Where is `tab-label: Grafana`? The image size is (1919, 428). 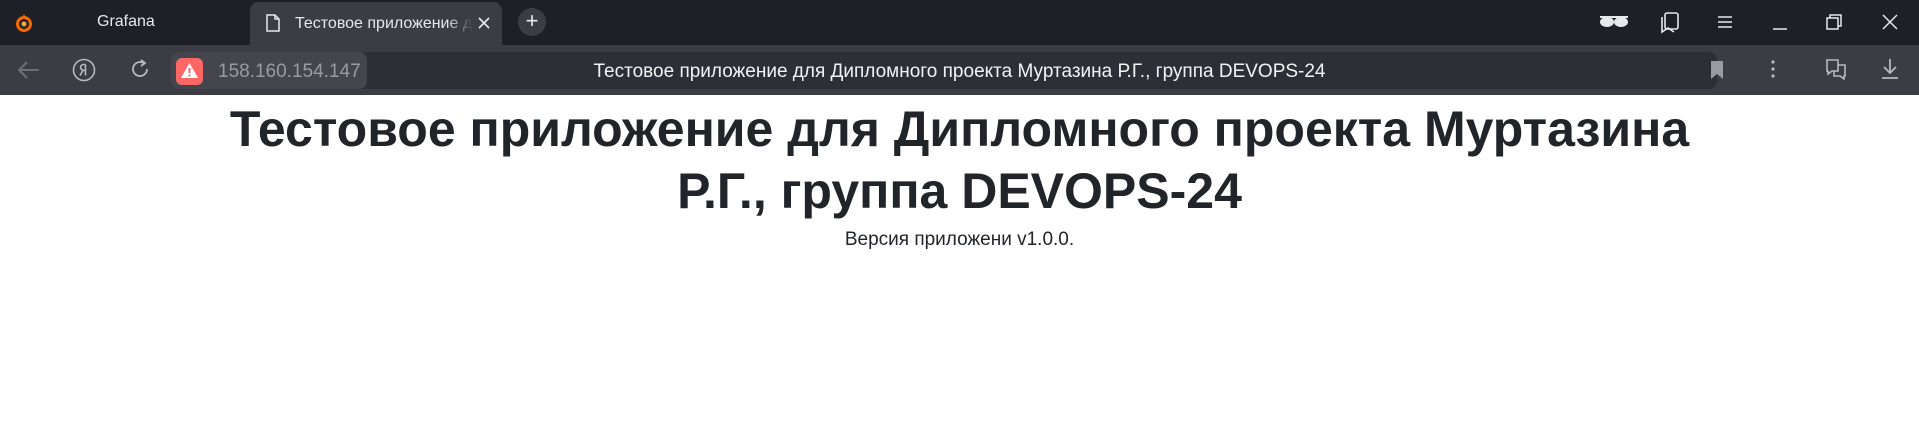
tab-label: Grafana is located at coordinates (126, 21).